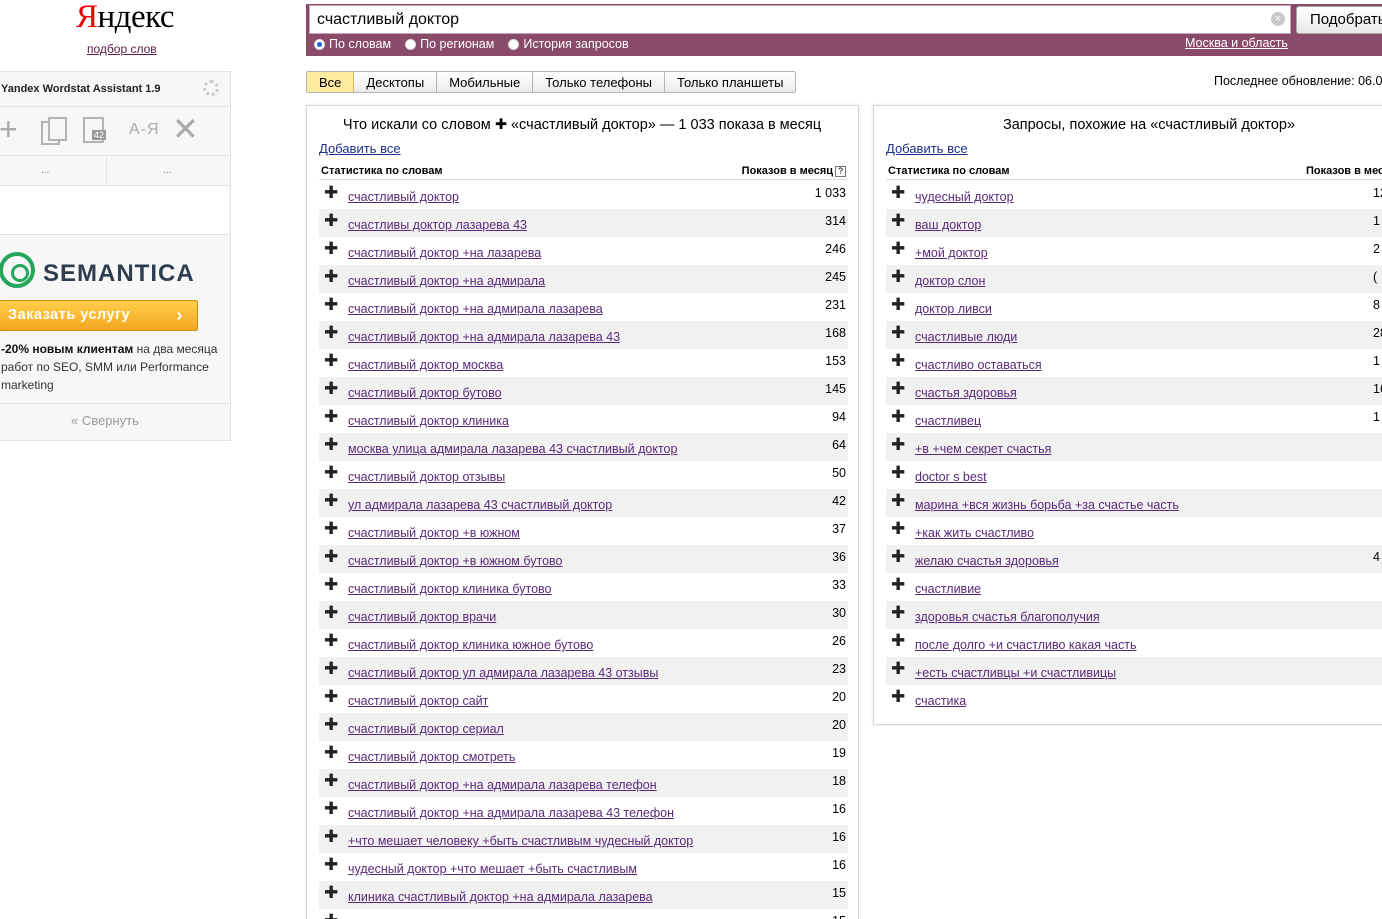 This screenshot has height=919, width=1382. I want to click on tab-tablets: Только планшеты, so click(730, 82).